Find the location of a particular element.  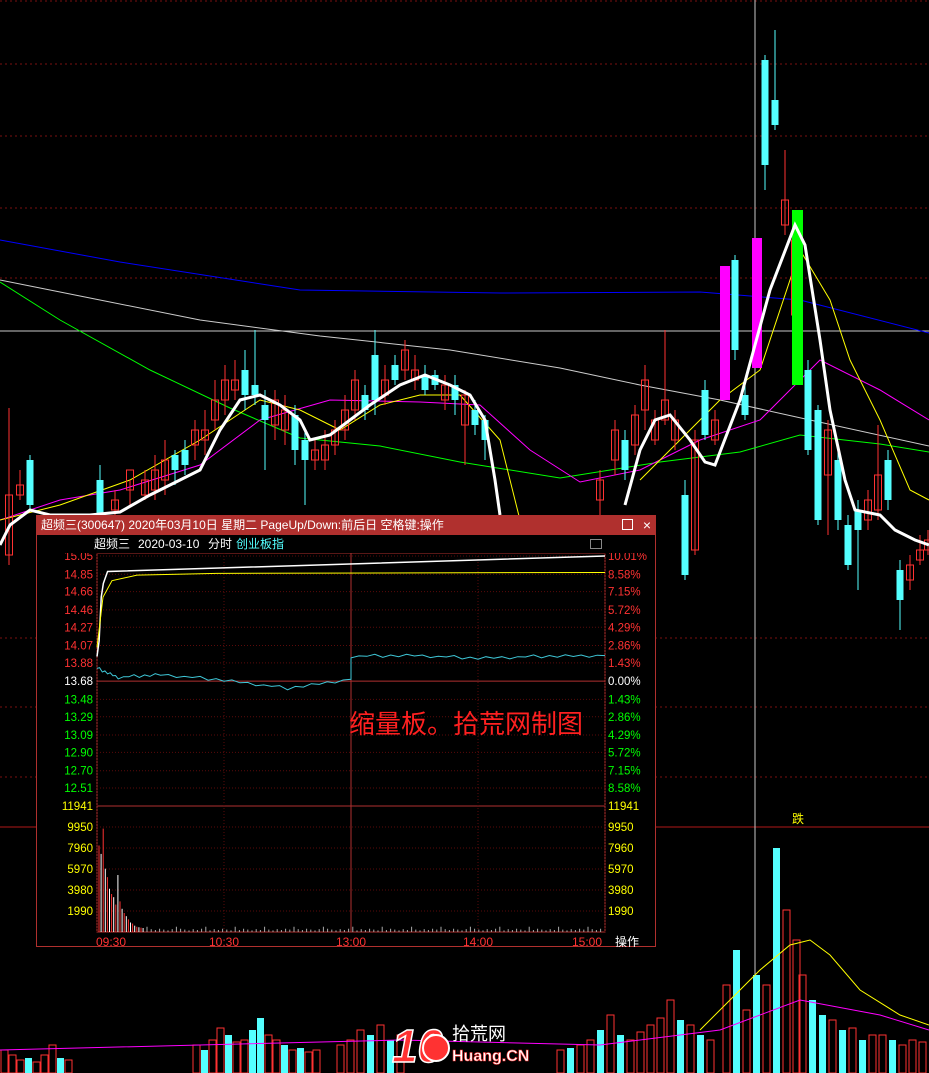

volume-tick-label-right: 5970 is located at coordinates (621, 870).